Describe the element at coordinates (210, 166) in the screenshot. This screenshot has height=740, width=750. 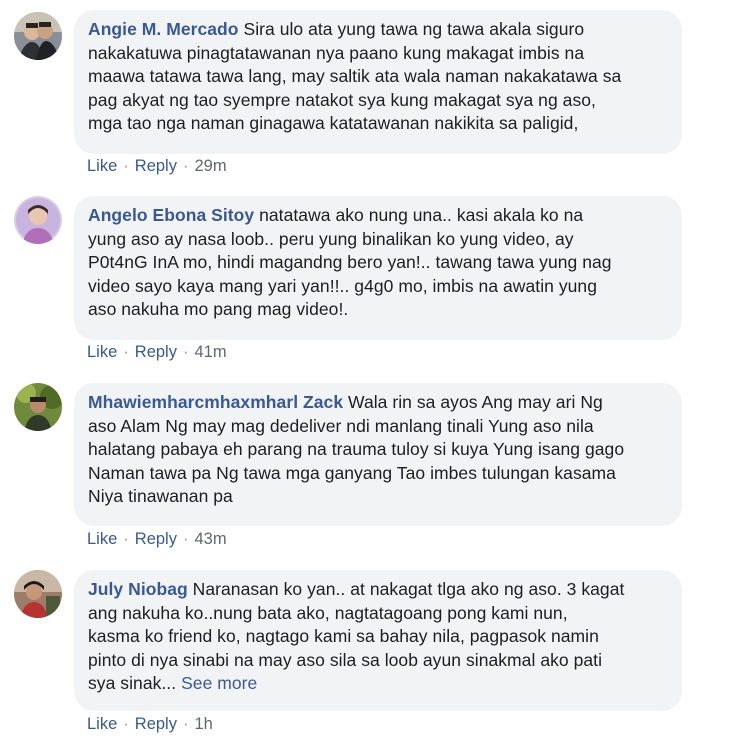
I see `comment-timestamp: 29m` at that location.